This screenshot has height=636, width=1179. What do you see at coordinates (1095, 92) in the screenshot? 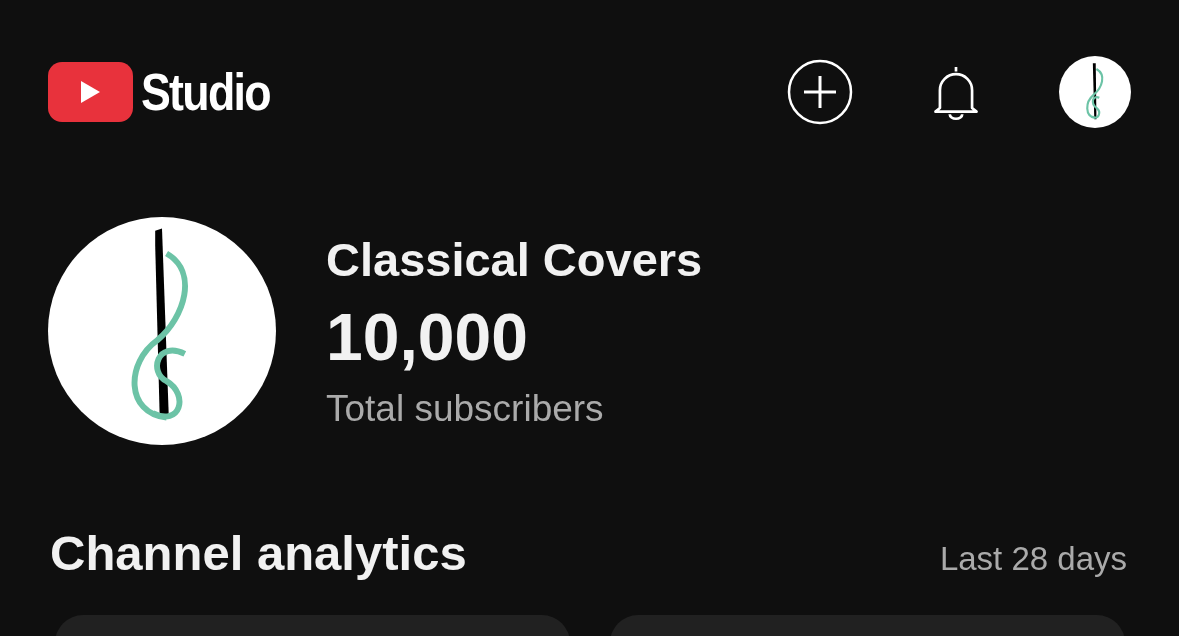
I see `account-avatar` at bounding box center [1095, 92].